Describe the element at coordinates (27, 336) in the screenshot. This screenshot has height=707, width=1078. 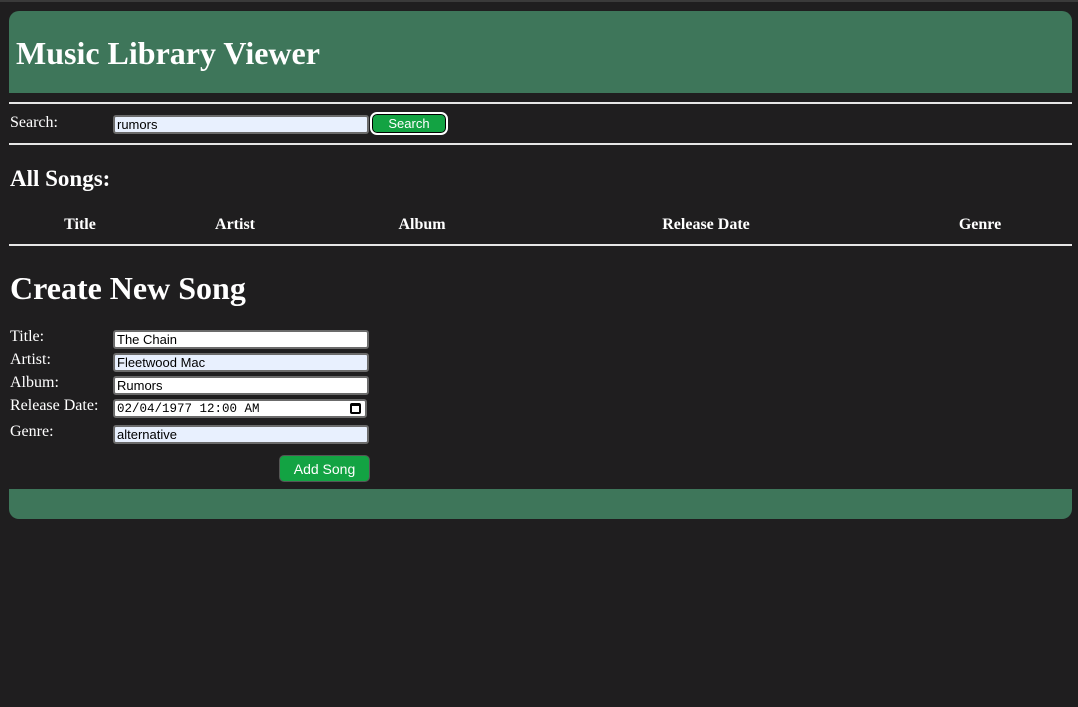
I see `title-label: Title:` at that location.